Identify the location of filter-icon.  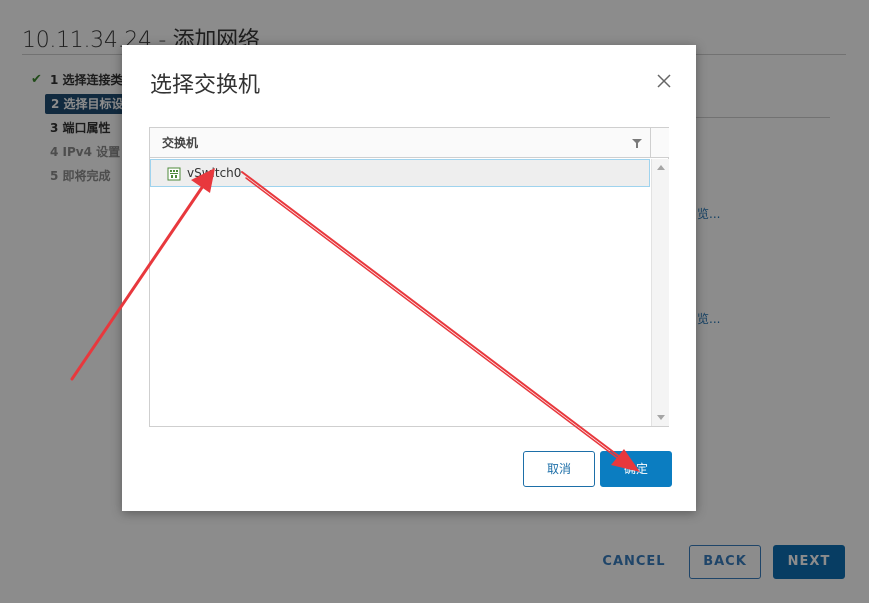
(637, 143).